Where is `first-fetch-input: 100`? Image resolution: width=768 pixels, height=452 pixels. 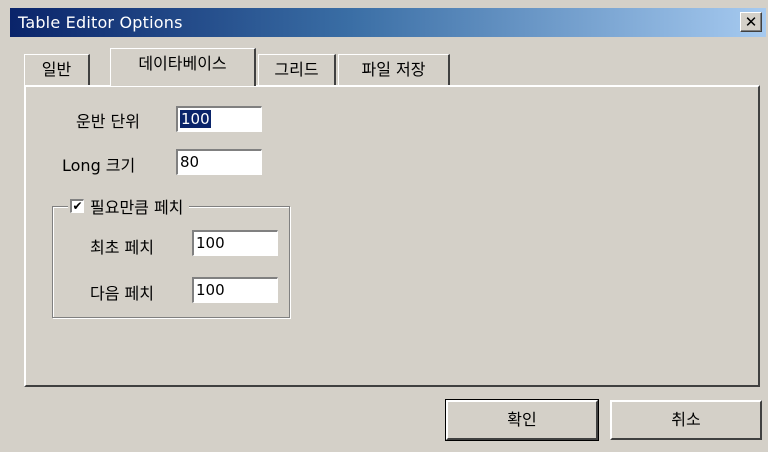 first-fetch-input: 100 is located at coordinates (235, 243).